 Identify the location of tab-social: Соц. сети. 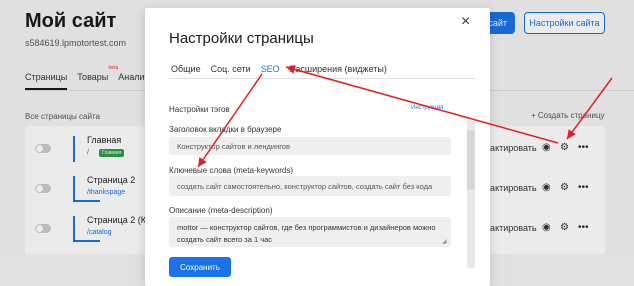
(231, 71).